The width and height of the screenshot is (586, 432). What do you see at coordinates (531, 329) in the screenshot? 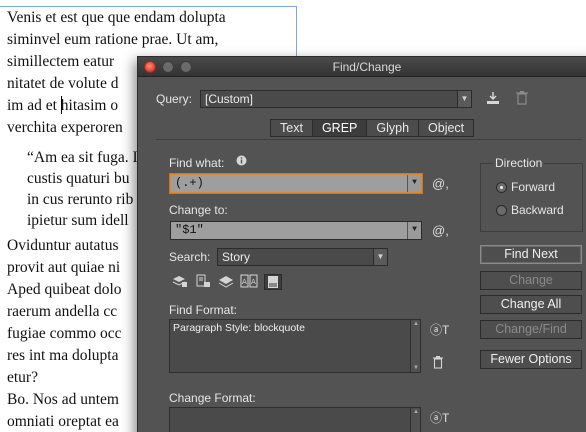
I see `change-find-button: Change/Find` at bounding box center [531, 329].